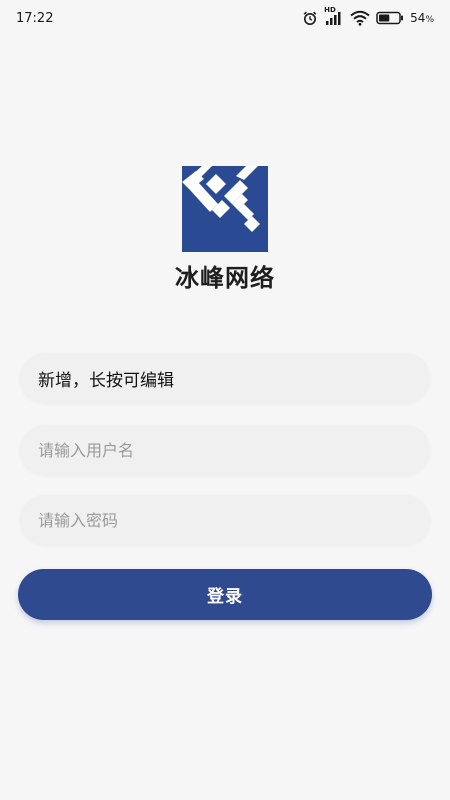  I want to click on signal-icon: HD, so click(334, 16).